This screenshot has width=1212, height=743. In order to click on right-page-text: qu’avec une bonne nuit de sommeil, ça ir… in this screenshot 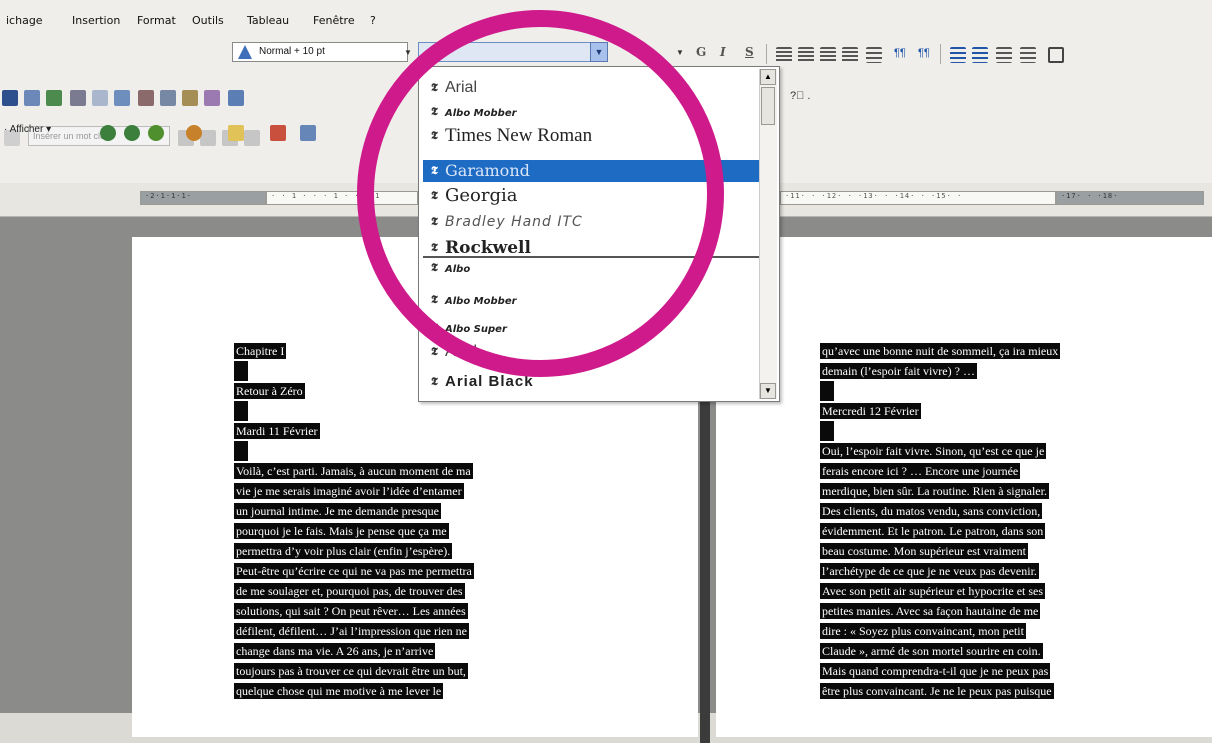, I will do `click(940, 521)`.